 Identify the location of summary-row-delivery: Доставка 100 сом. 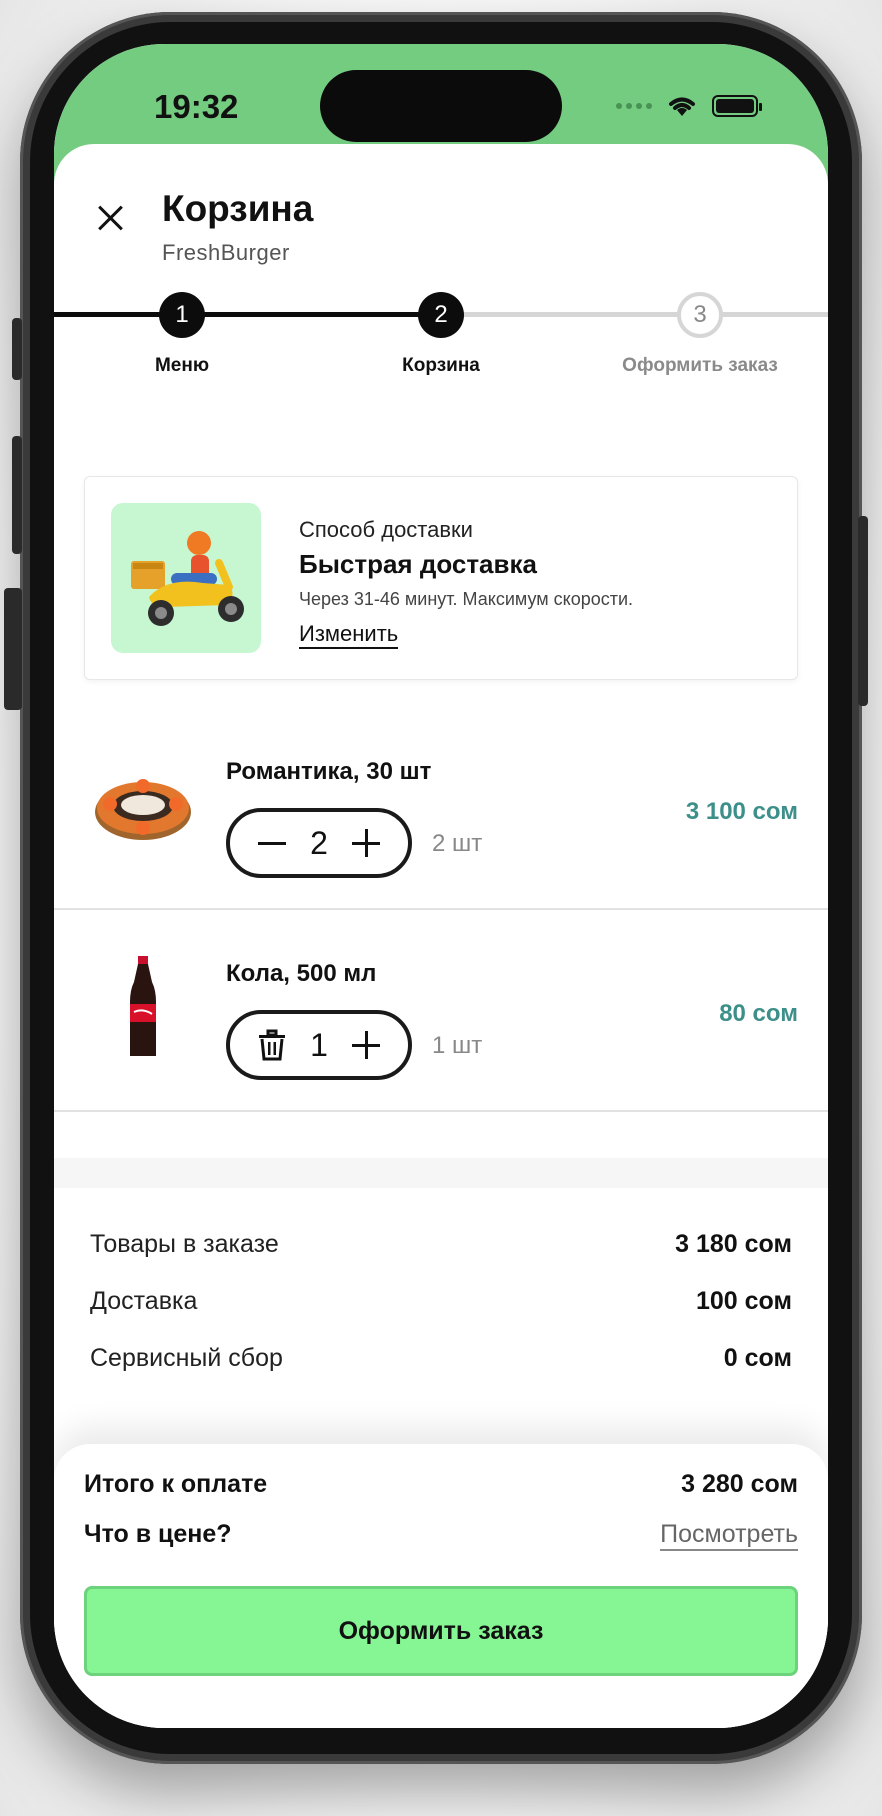
(441, 1301).